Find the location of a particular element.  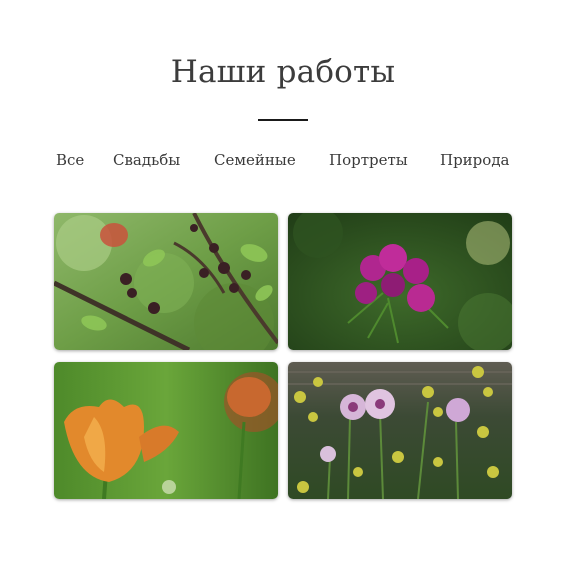

berry-branch-image is located at coordinates (166, 281).